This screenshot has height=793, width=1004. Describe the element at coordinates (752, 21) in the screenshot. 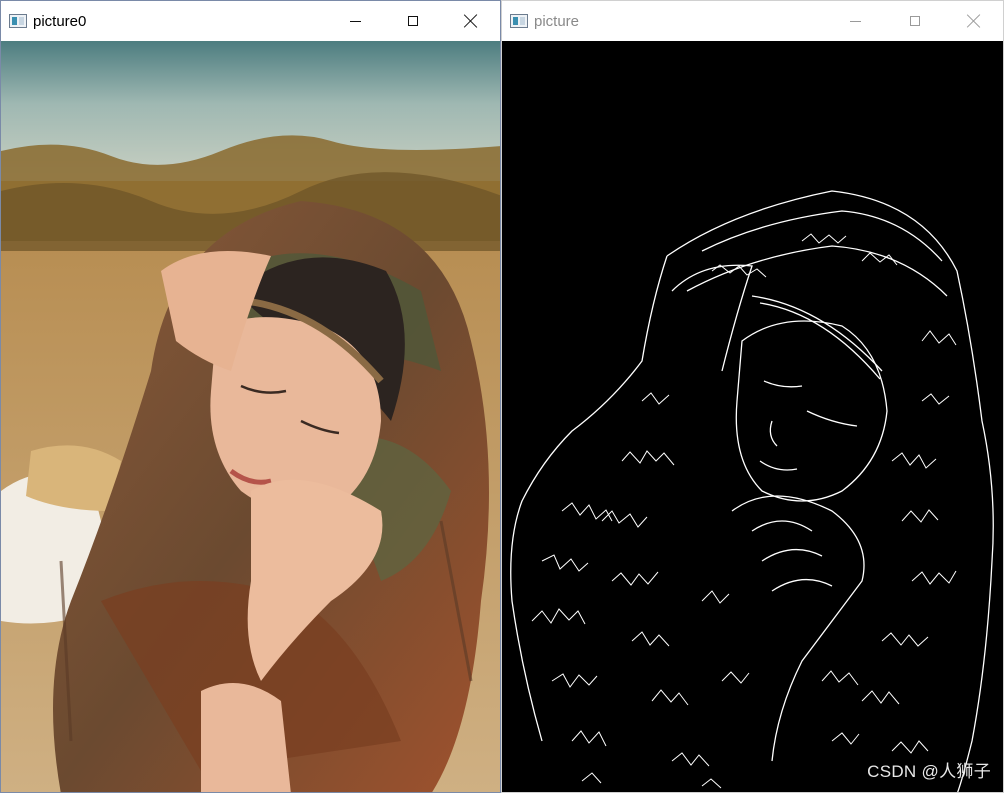

I see `title-bar: picture` at that location.